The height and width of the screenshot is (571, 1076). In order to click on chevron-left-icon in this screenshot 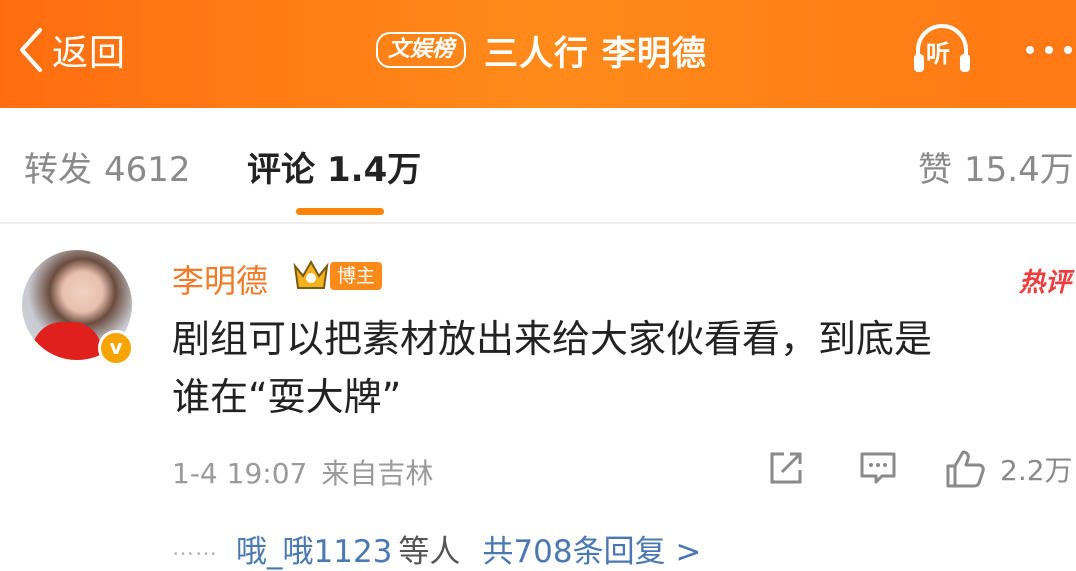, I will do `click(31, 50)`.